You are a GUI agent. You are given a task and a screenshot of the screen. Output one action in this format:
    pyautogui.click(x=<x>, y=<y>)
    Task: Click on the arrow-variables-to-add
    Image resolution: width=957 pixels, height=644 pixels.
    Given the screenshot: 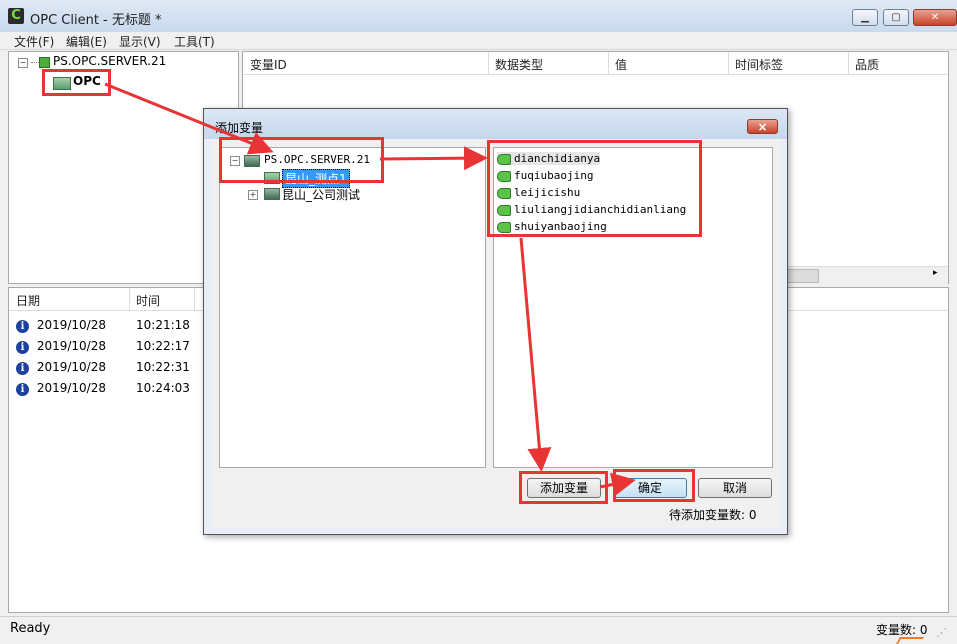 What is the action you would take?
    pyautogui.click(x=535, y=354)
    